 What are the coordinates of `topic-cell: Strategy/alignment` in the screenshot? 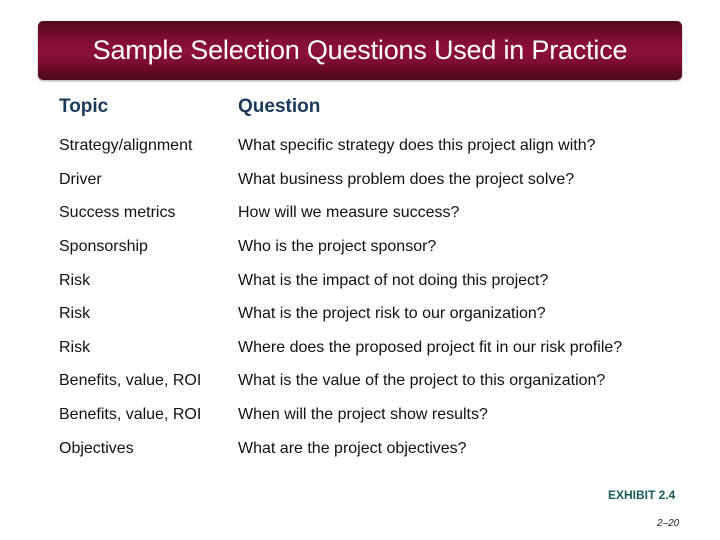 It's located at (126, 145).